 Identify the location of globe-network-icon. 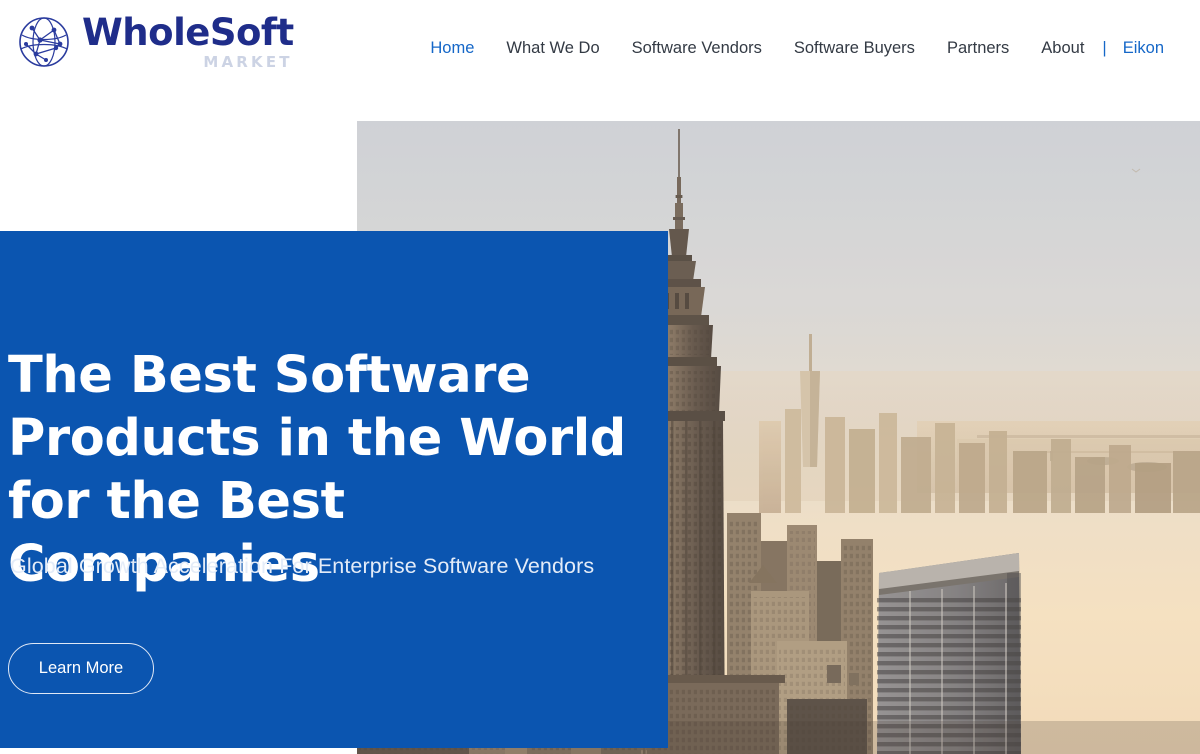
(44, 42).